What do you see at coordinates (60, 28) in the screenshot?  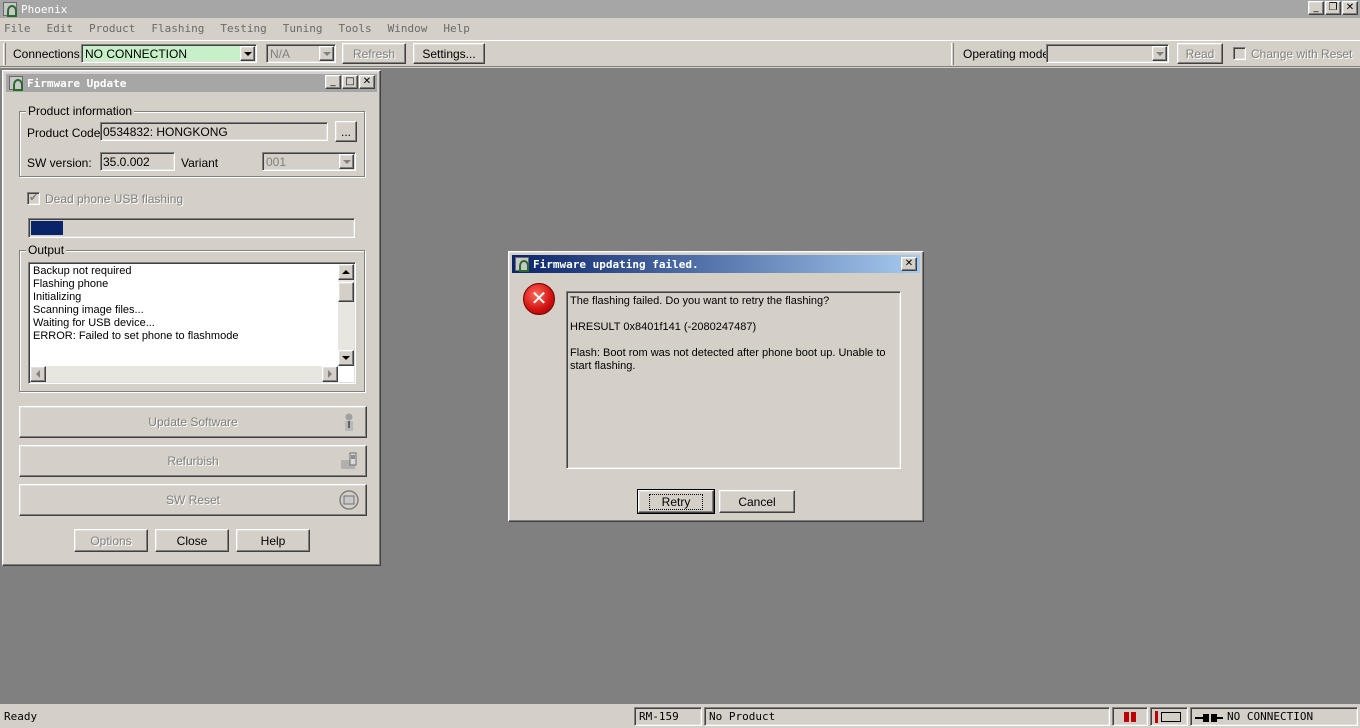 I see `menu-edit: Edit` at bounding box center [60, 28].